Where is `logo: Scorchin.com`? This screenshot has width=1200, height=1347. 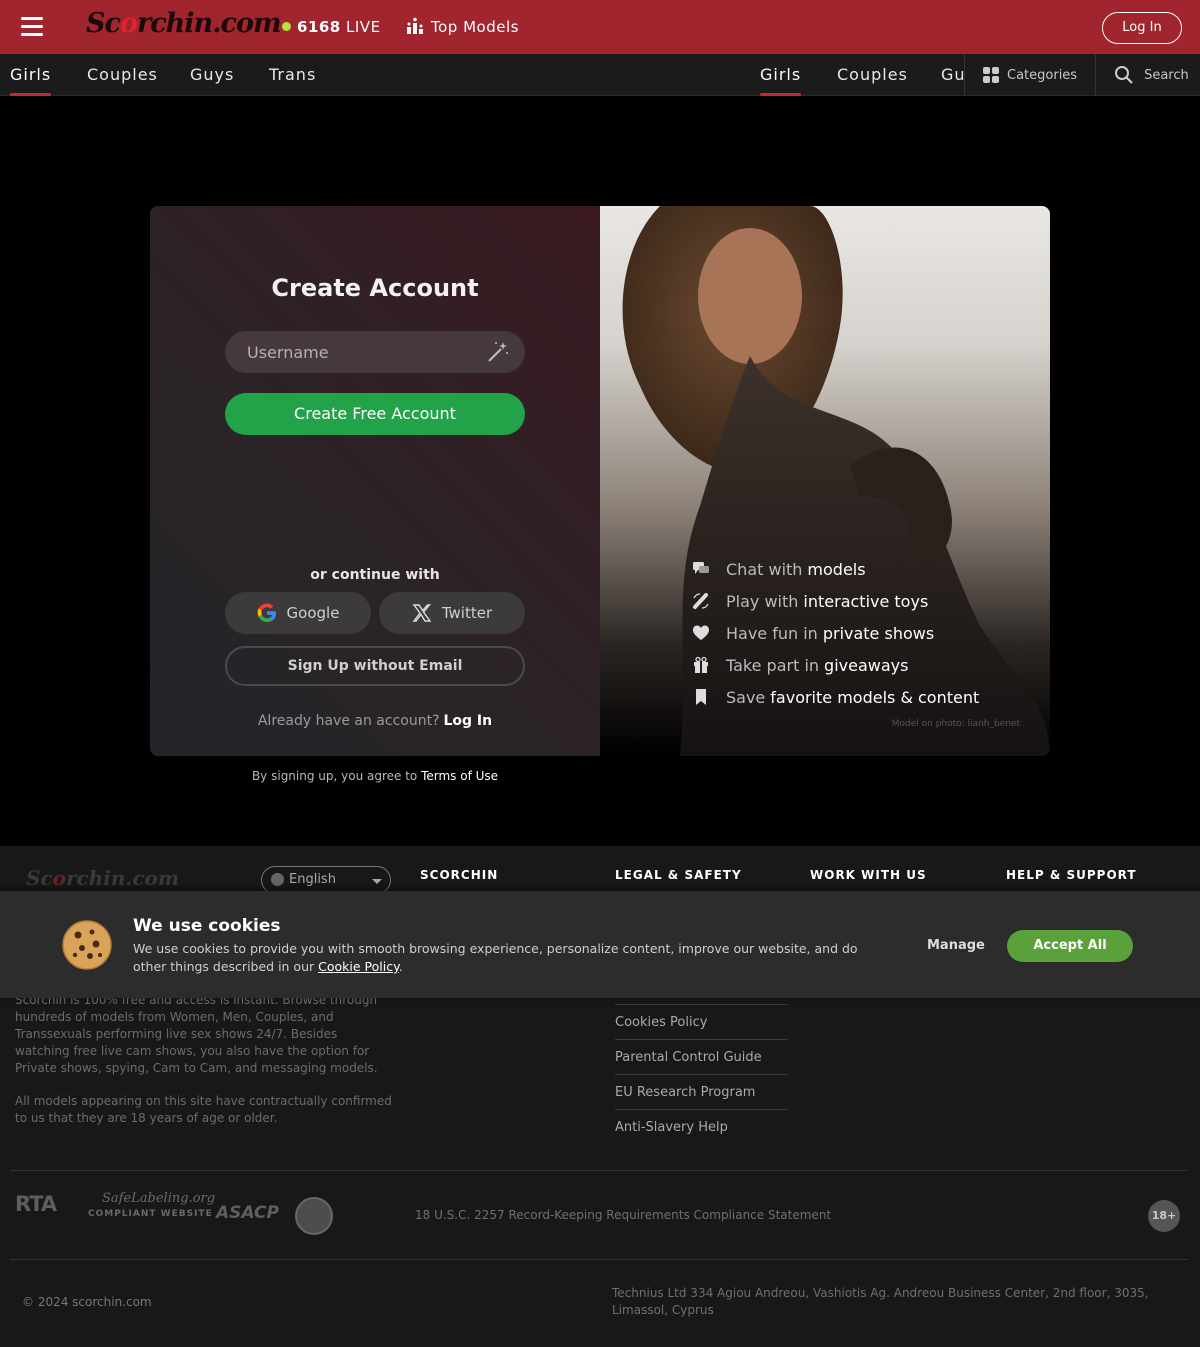 logo: Scorchin.com is located at coordinates (184, 23).